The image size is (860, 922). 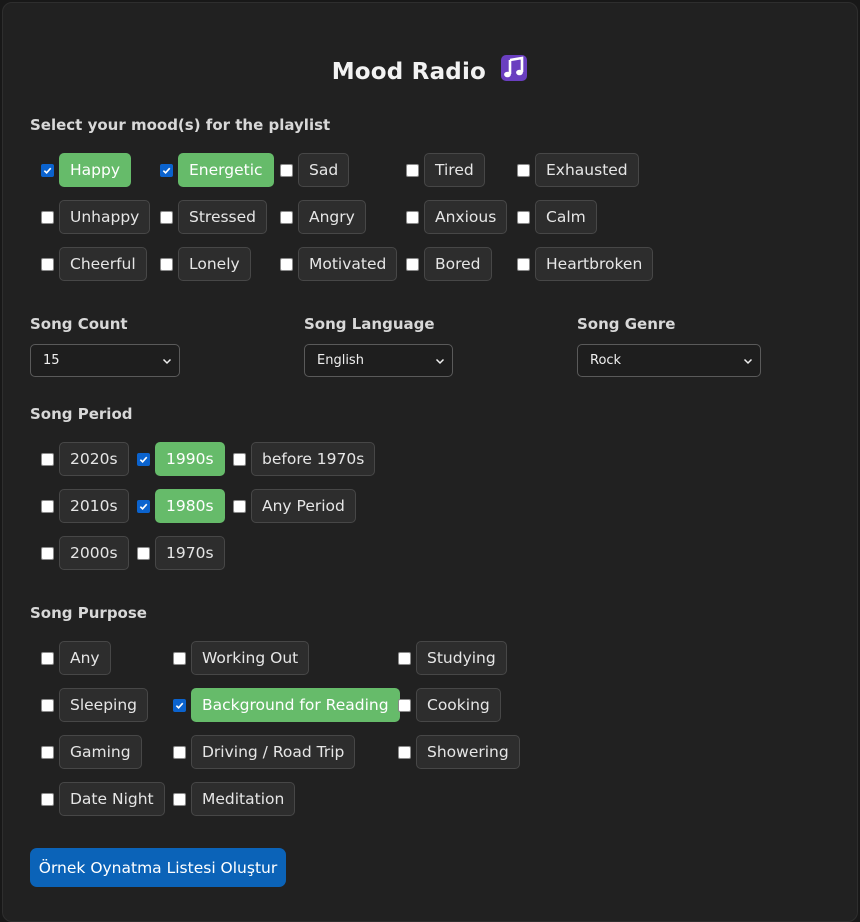 I want to click on purpose-option-cooking: Cooking, so click(x=444, y=705).